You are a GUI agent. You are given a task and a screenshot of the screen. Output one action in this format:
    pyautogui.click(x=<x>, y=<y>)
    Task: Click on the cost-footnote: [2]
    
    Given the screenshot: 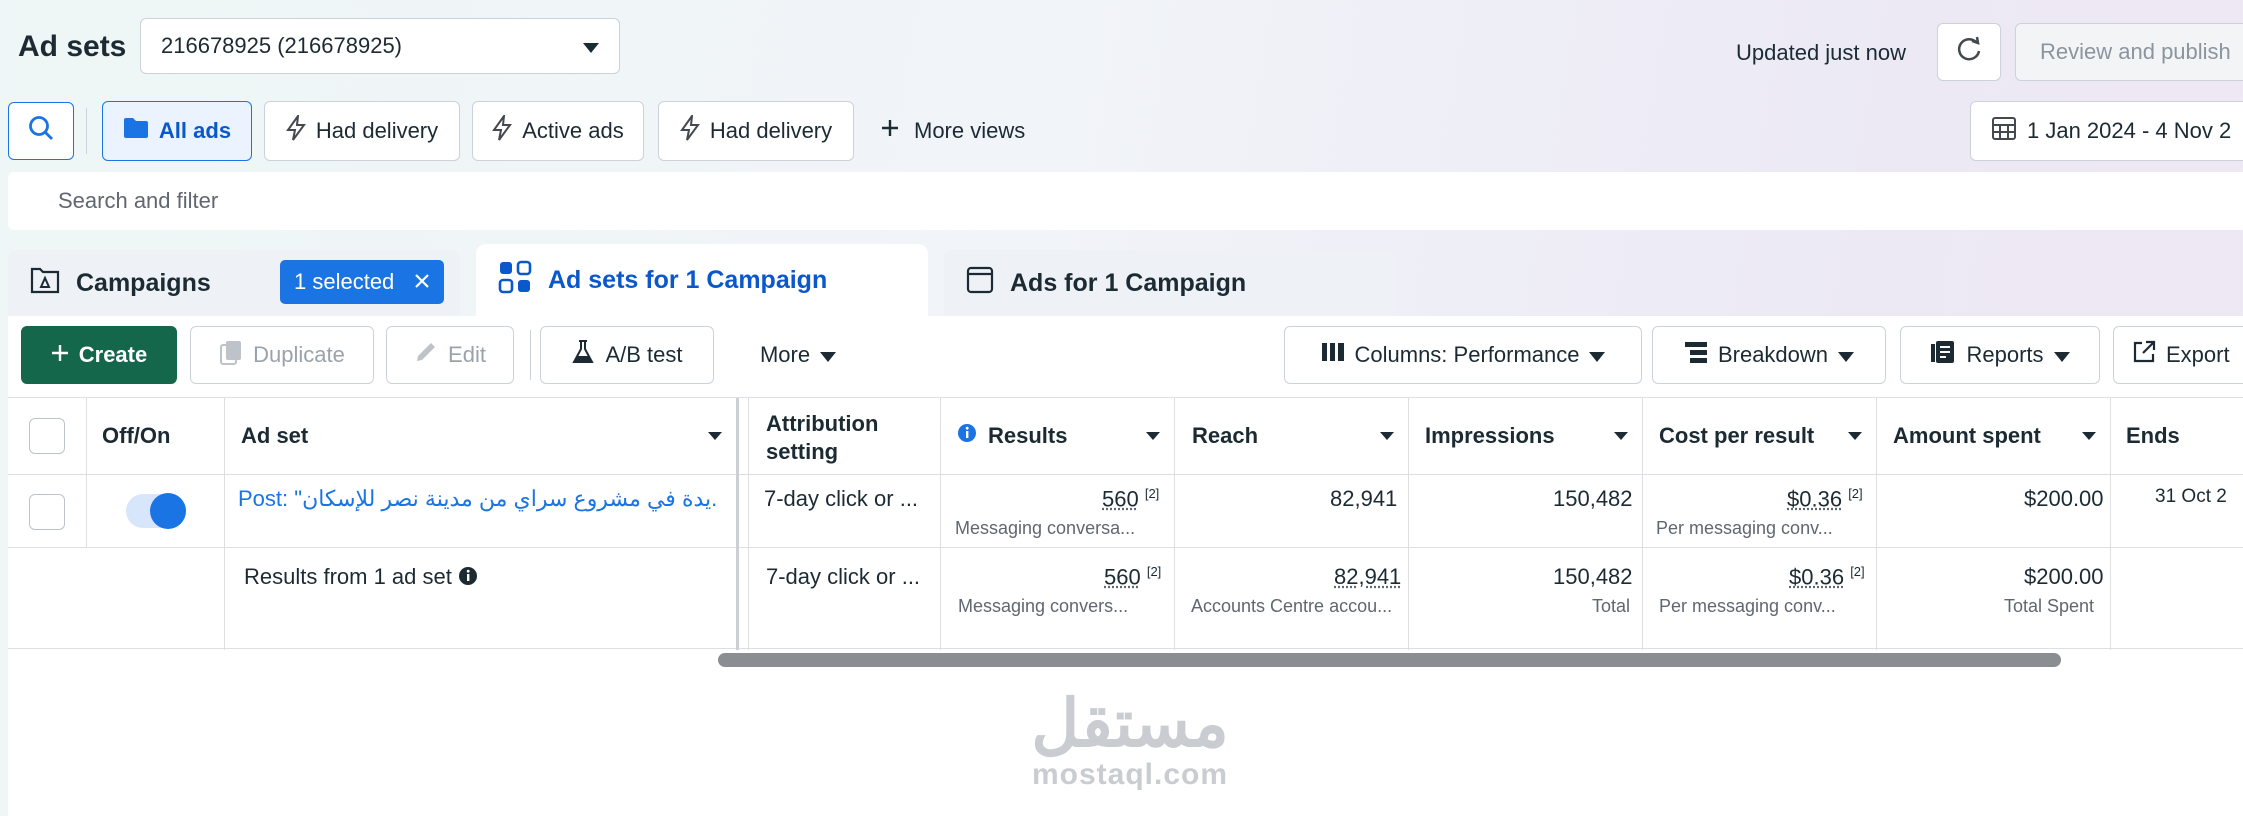 What is the action you would take?
    pyautogui.click(x=1855, y=493)
    